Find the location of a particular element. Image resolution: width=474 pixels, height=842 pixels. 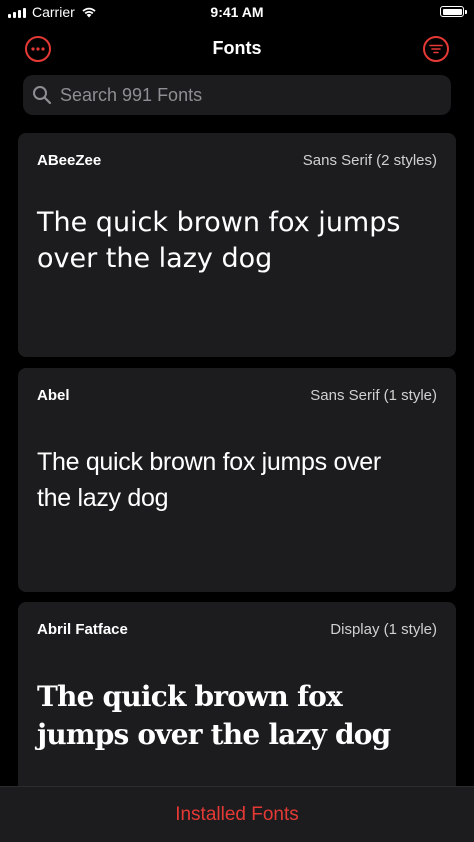

font-category: Display (1 style) is located at coordinates (383, 629).